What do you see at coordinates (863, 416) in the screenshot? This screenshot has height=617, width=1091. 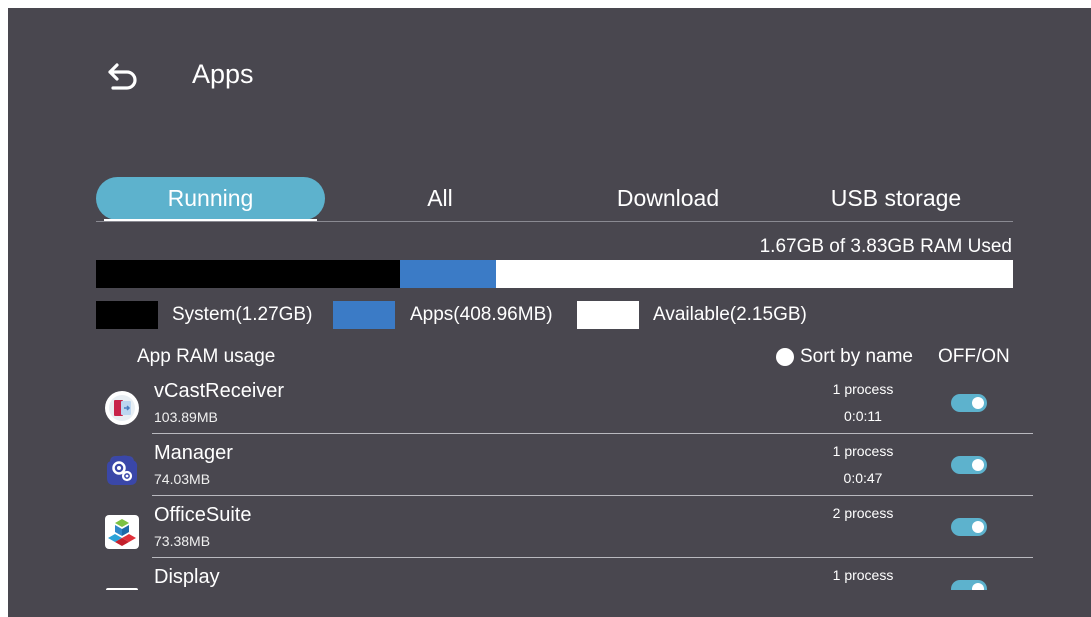 I see `app-run-time: 0:0:11` at bounding box center [863, 416].